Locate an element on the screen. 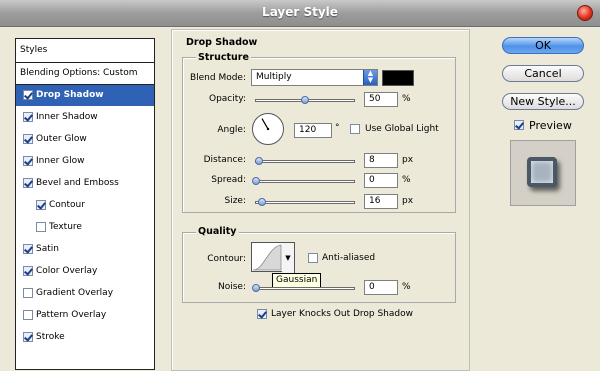 This screenshot has width=600, height=371. style-item-label: Contour is located at coordinates (67, 205).